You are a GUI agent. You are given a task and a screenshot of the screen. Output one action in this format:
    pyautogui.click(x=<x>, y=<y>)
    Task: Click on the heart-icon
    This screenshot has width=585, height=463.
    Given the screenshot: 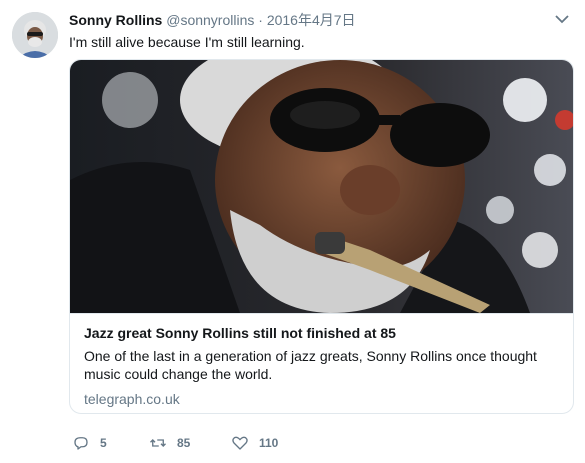 What is the action you would take?
    pyautogui.click(x=240, y=443)
    